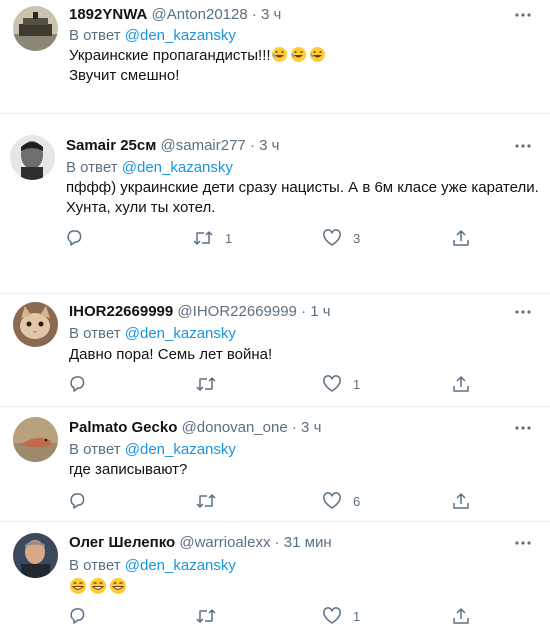 The image size is (550, 626). I want to click on tweet-text-line: Украинские пропагандисты!!!, so click(170, 55).